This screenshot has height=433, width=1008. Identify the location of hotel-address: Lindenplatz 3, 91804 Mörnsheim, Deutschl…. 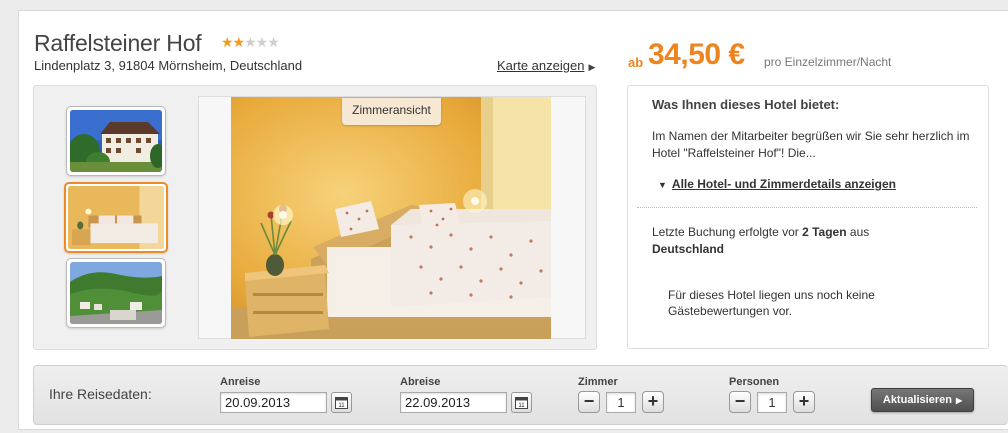
(168, 65).